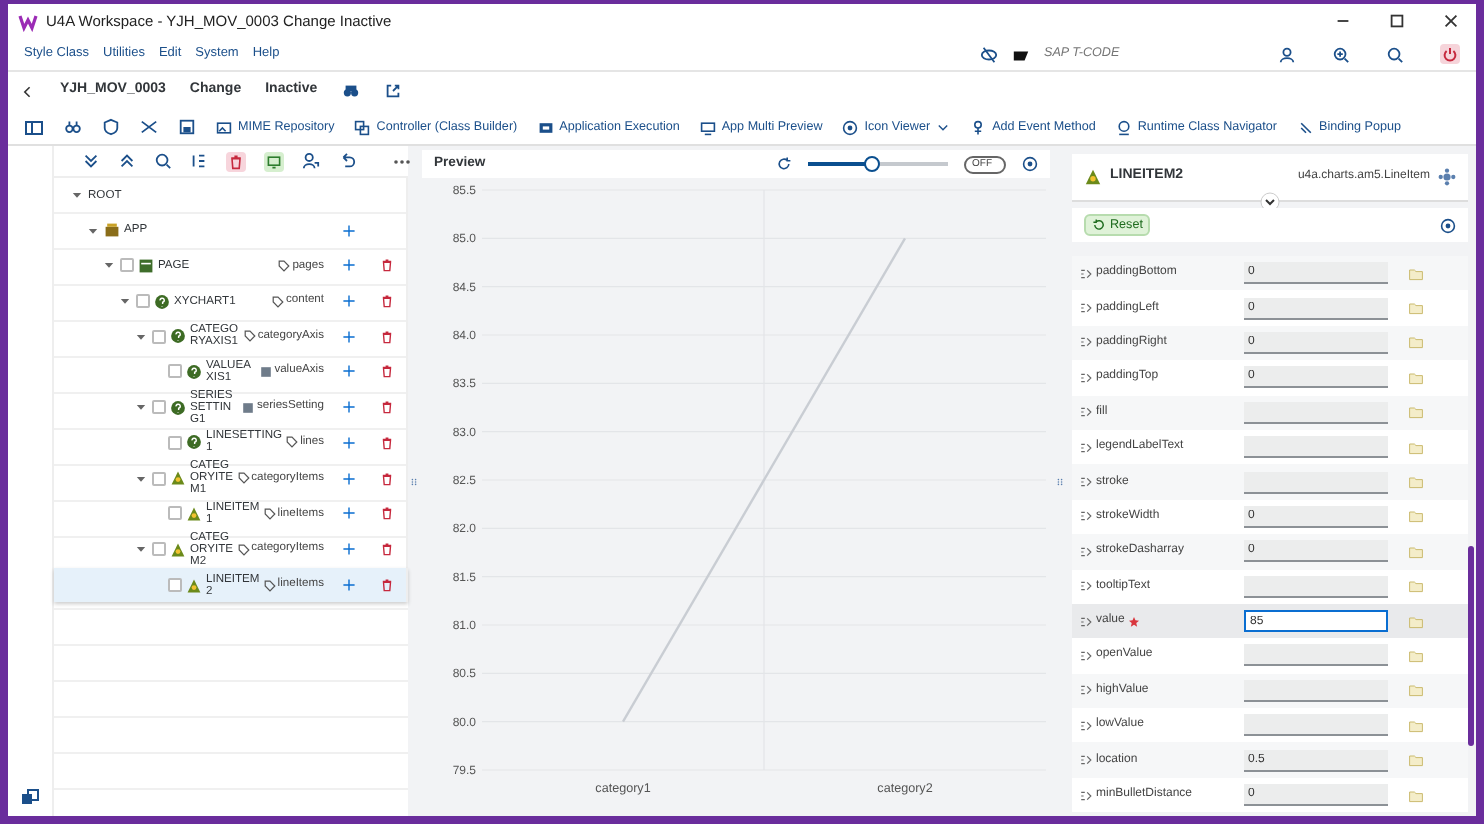 This screenshot has width=1484, height=824. I want to click on gift-icon, so click(112, 230).